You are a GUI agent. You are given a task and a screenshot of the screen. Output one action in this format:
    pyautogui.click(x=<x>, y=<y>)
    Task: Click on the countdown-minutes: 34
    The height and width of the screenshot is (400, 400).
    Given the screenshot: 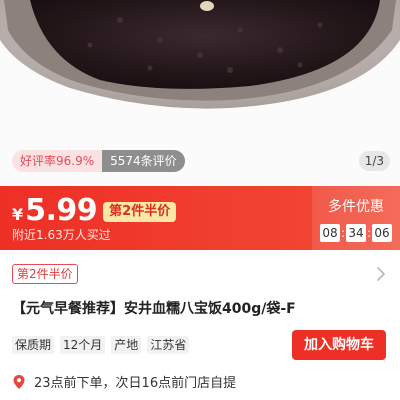 What is the action you would take?
    pyautogui.click(x=356, y=233)
    